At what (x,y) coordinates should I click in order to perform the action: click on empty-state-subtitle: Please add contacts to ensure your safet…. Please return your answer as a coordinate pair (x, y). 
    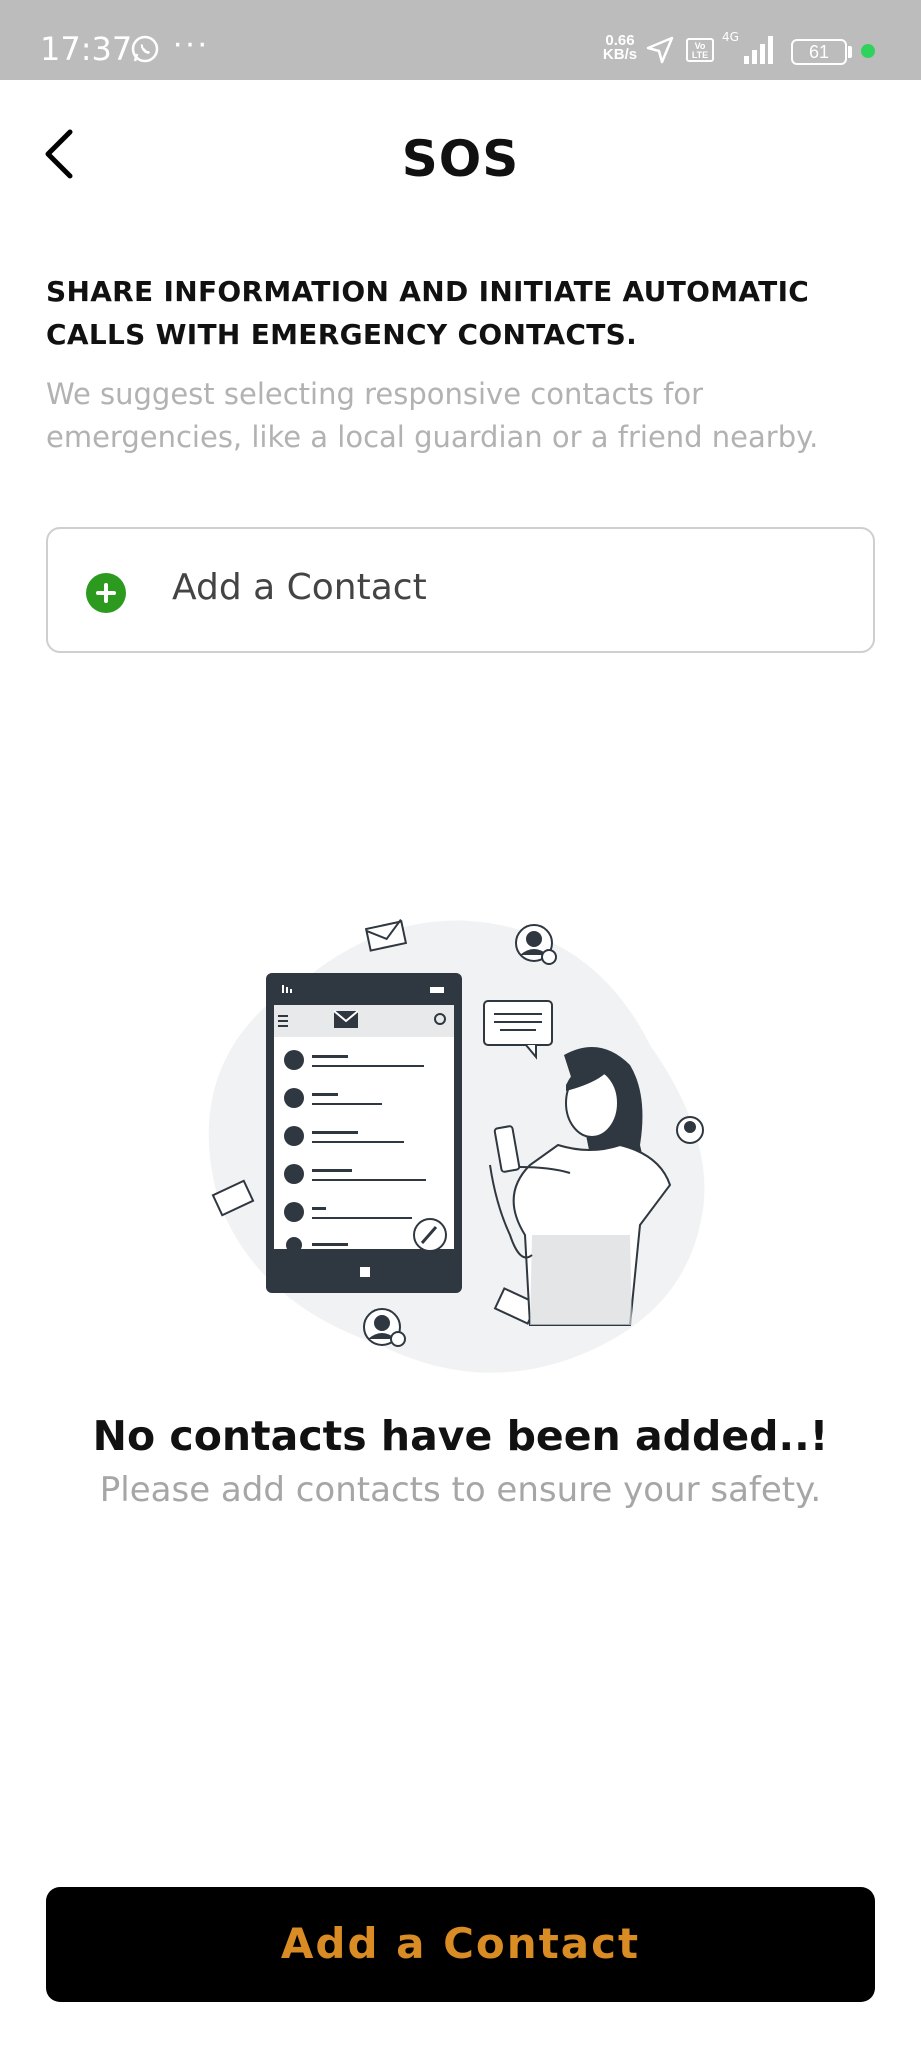
    Looking at the image, I should click on (460, 1490).